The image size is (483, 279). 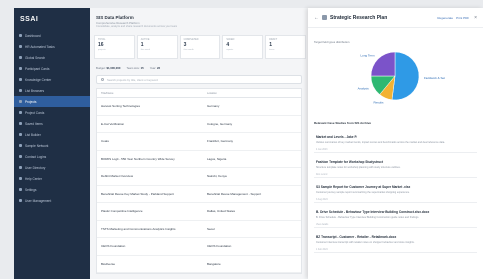 What do you see at coordinates (273, 39) in the screenshot?
I see `stat-label: DRAFT` at bounding box center [273, 39].